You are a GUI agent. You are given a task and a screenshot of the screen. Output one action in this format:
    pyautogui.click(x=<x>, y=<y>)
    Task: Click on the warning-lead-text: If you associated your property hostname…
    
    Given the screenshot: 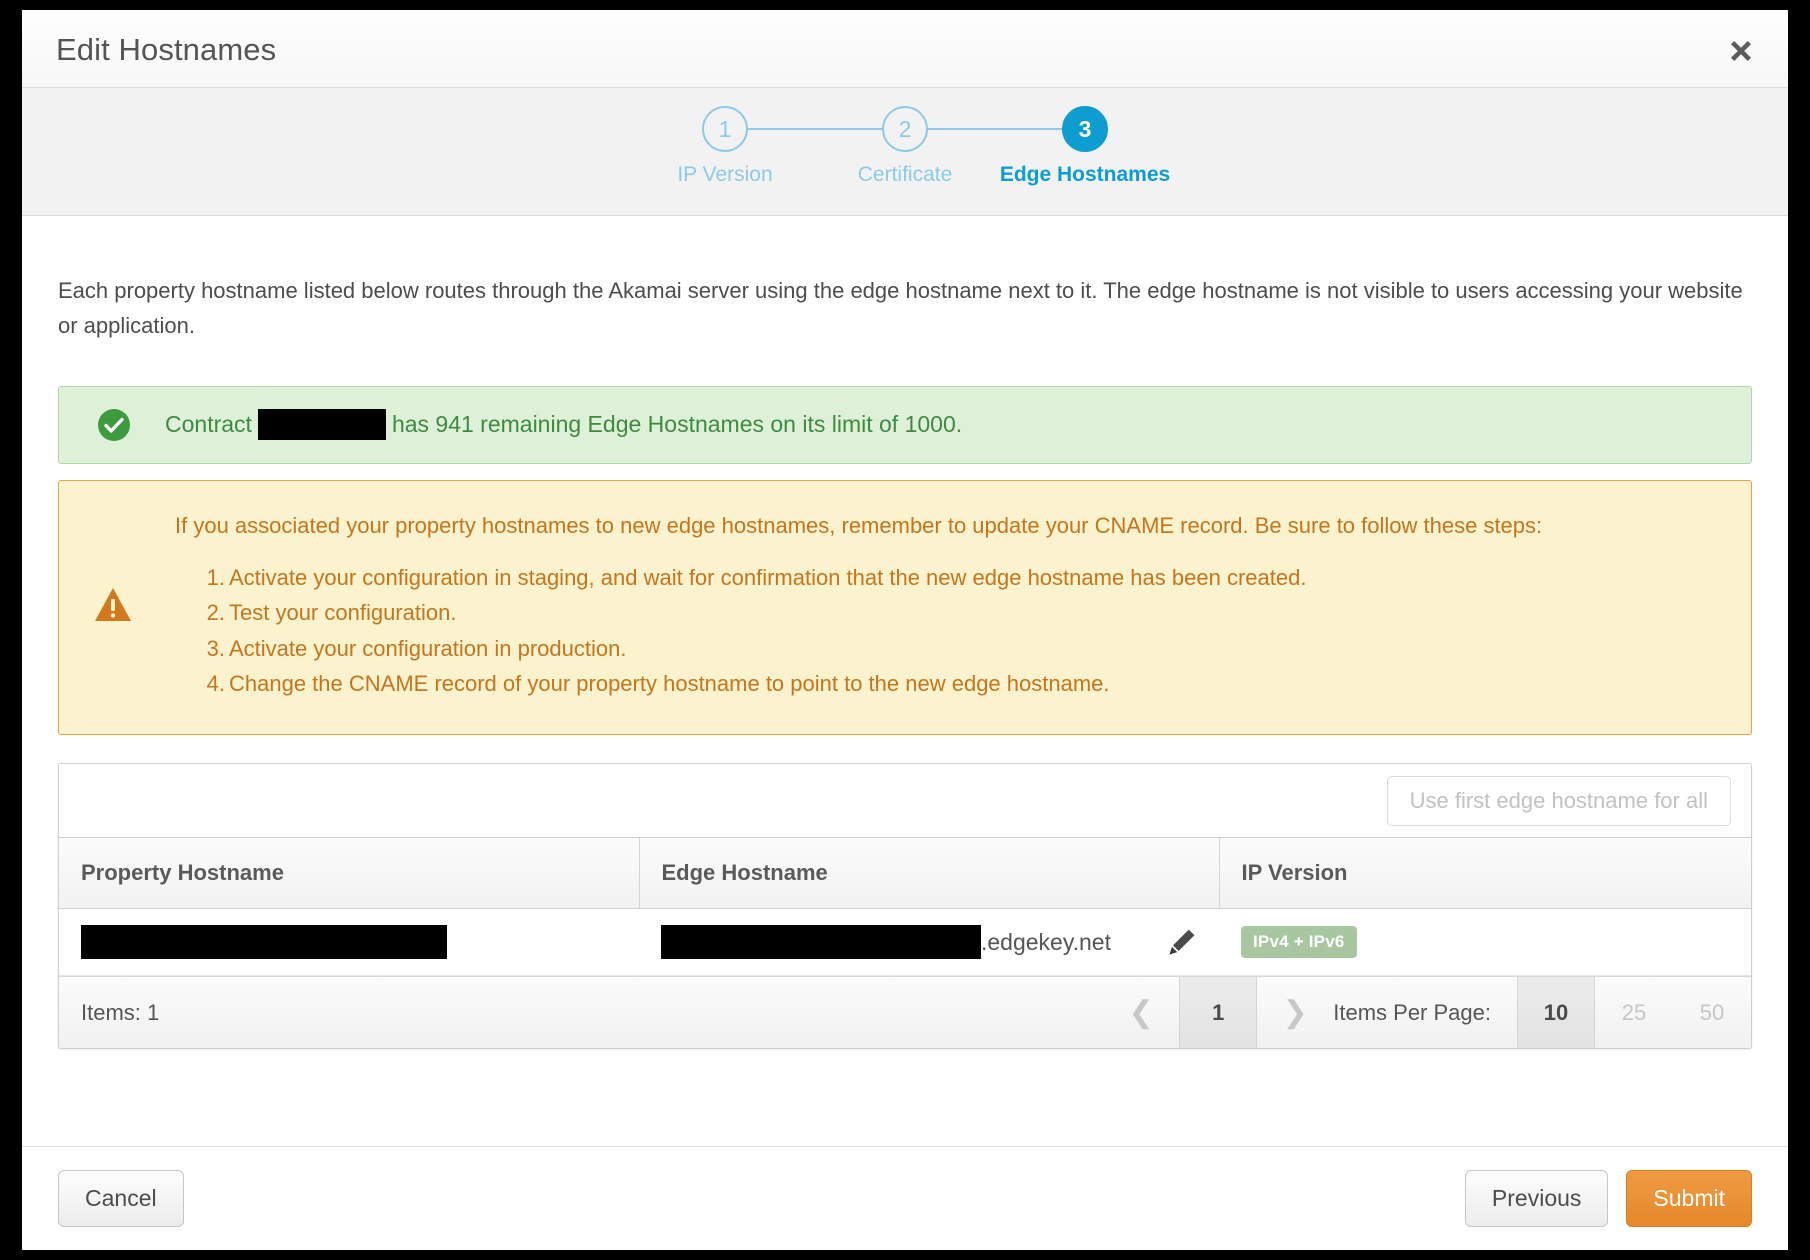 What is the action you would take?
    pyautogui.click(x=859, y=525)
    